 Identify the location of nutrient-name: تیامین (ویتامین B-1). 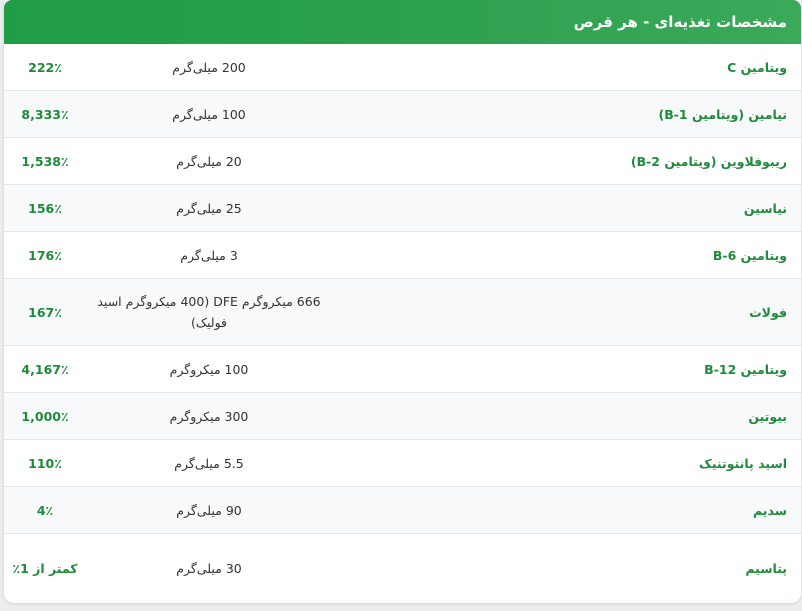
(723, 114).